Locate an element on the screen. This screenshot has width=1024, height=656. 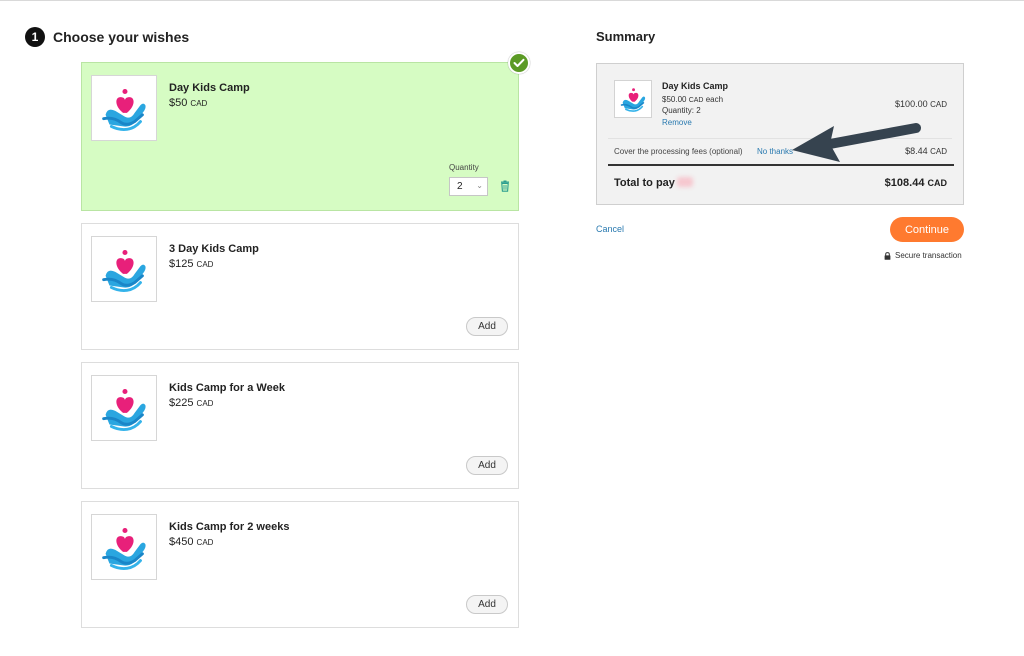
total-amount: $108.44 CAD is located at coordinates (915, 183).